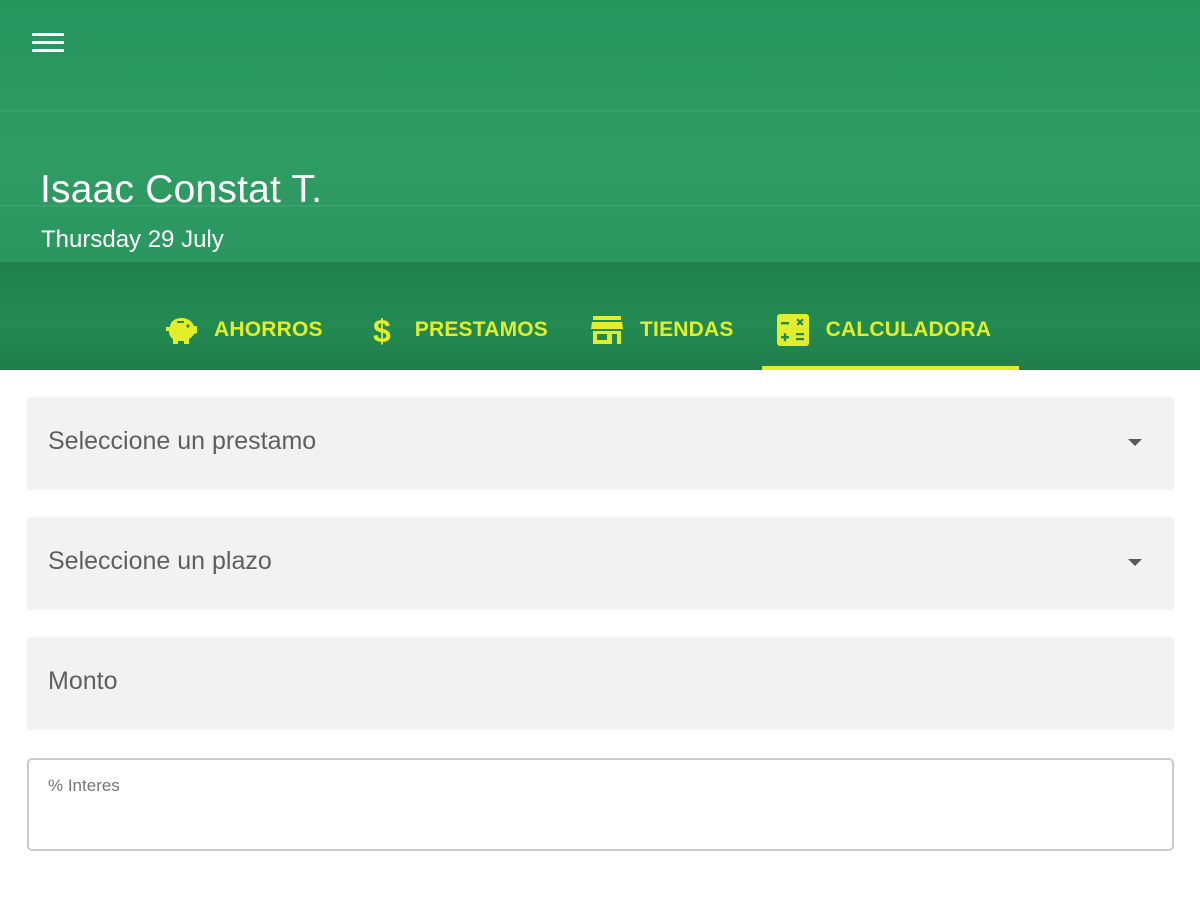 The height and width of the screenshot is (900, 1200). I want to click on header-texture, so click(600, 111).